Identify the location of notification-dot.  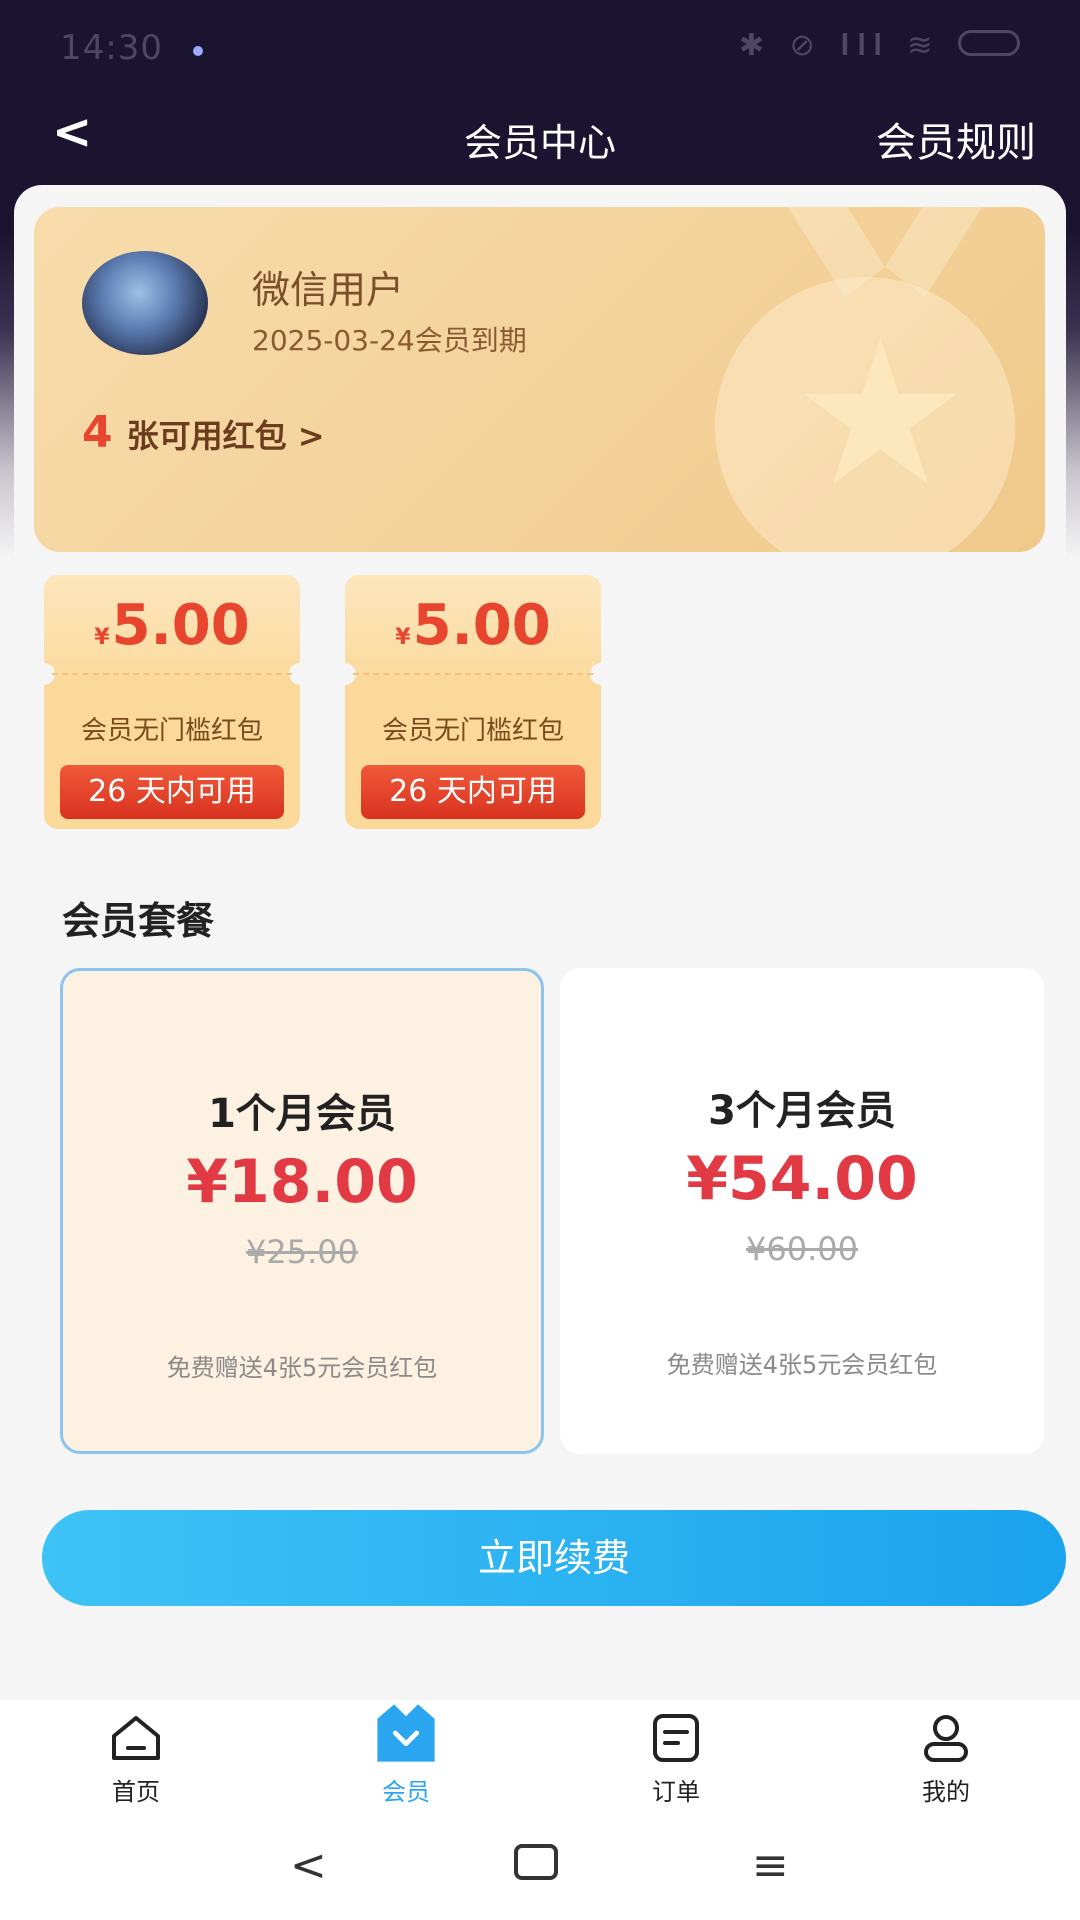
(198, 51).